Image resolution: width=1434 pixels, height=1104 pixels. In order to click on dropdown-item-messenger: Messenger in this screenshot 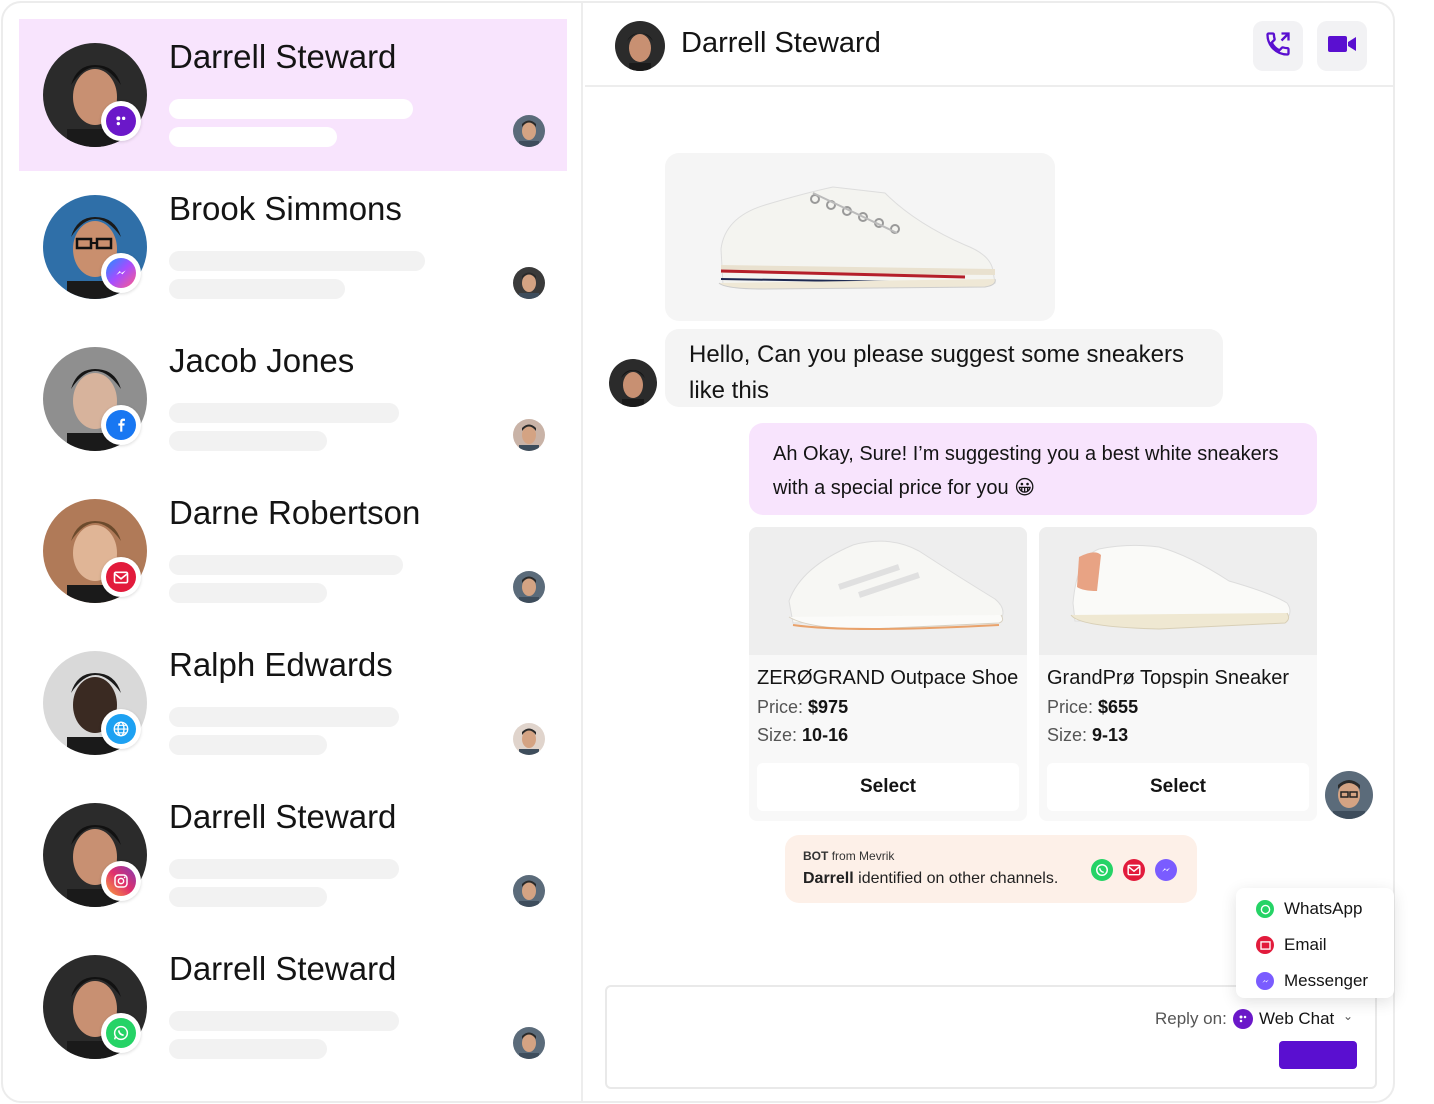, I will do `click(1312, 981)`.